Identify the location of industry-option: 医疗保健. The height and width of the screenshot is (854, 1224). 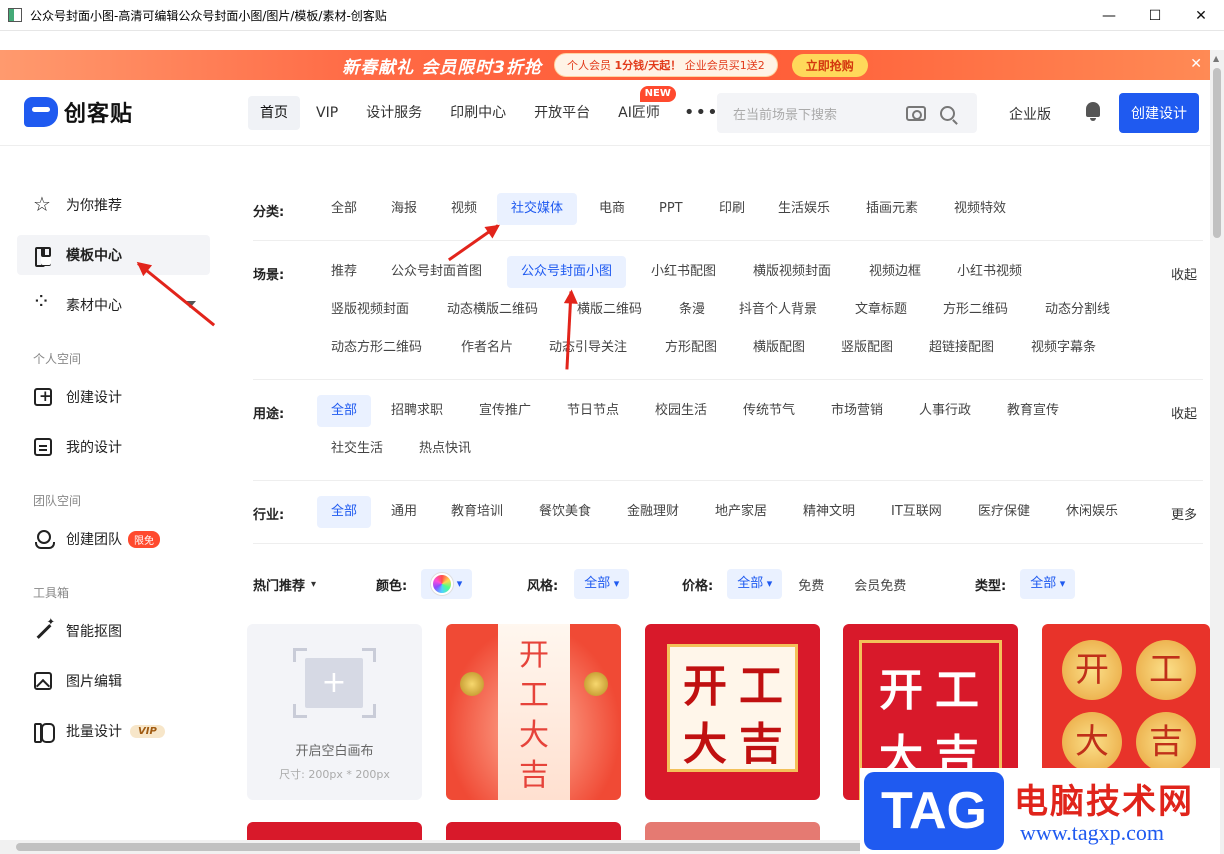
(1004, 512).